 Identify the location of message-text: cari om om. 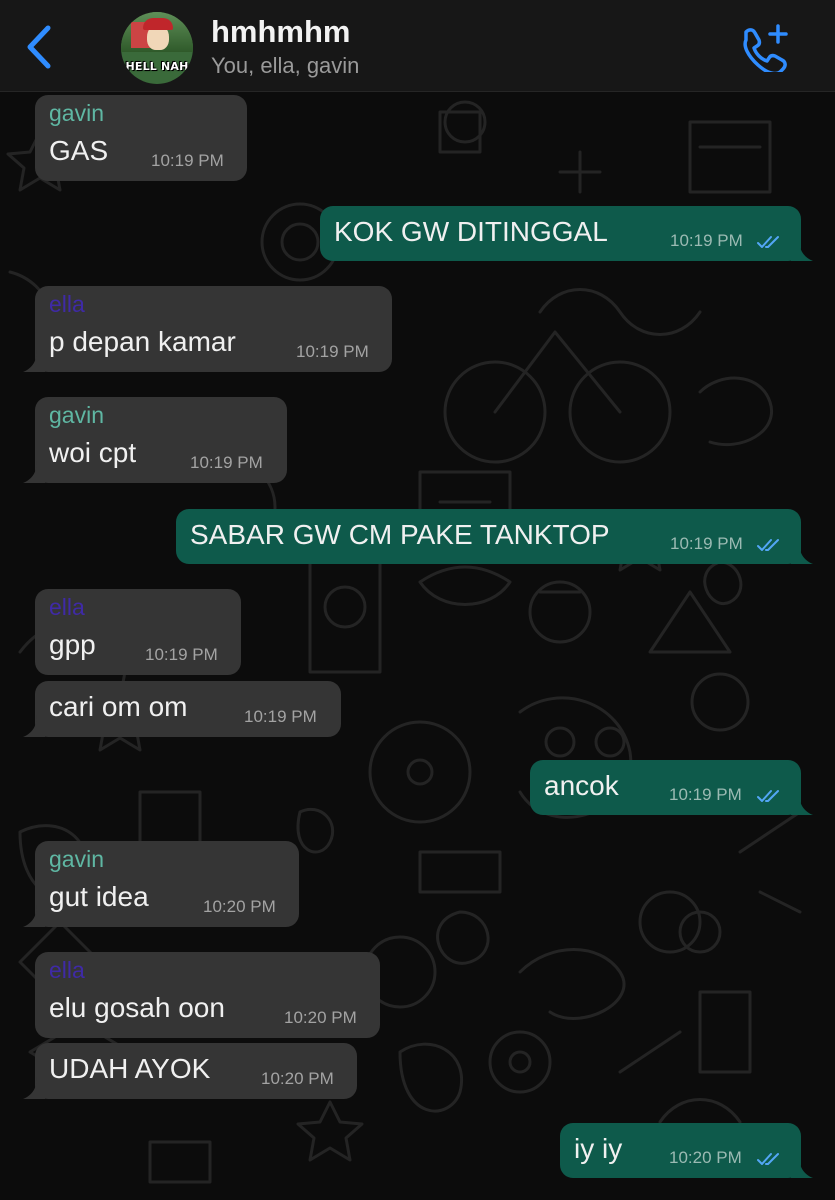
(118, 706).